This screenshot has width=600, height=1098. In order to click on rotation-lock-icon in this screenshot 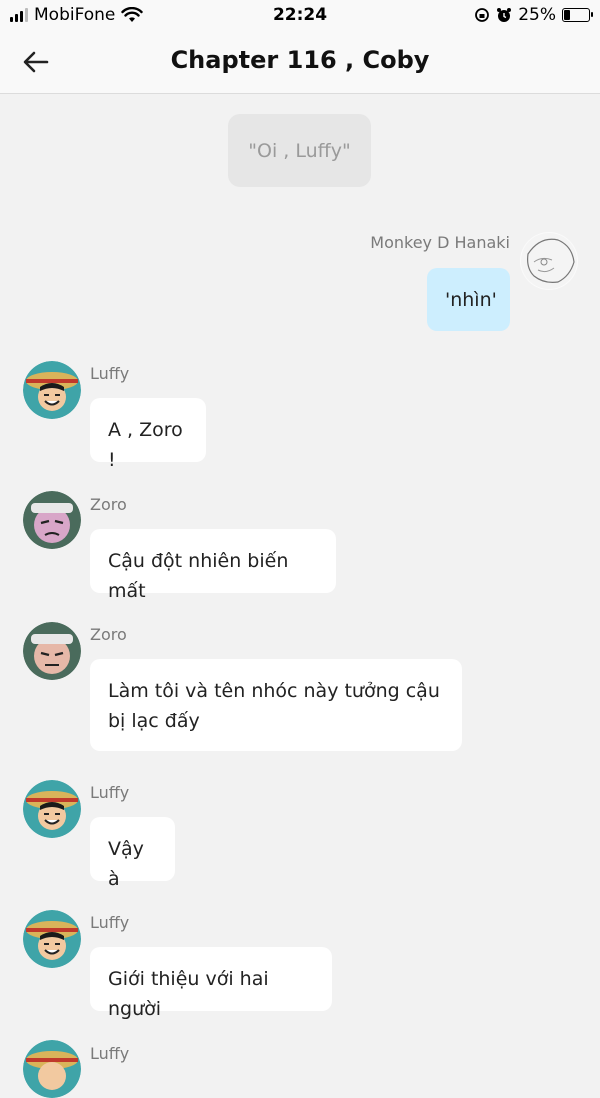, I will do `click(482, 15)`.